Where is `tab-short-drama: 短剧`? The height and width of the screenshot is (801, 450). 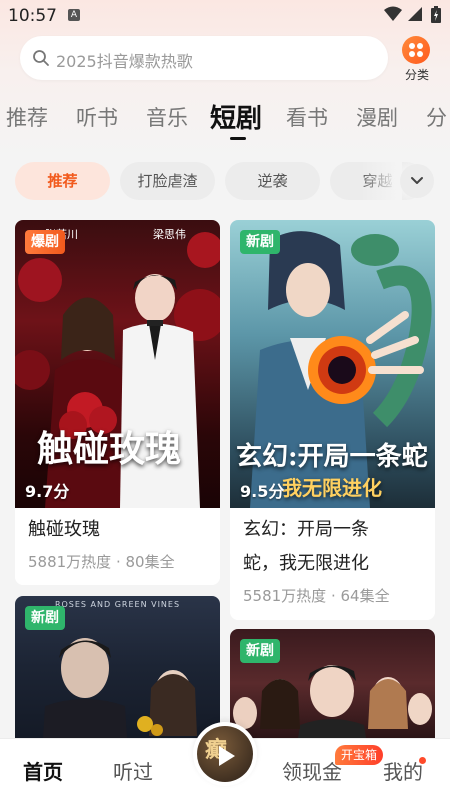
tab-short-drama: 短剧 is located at coordinates (236, 116).